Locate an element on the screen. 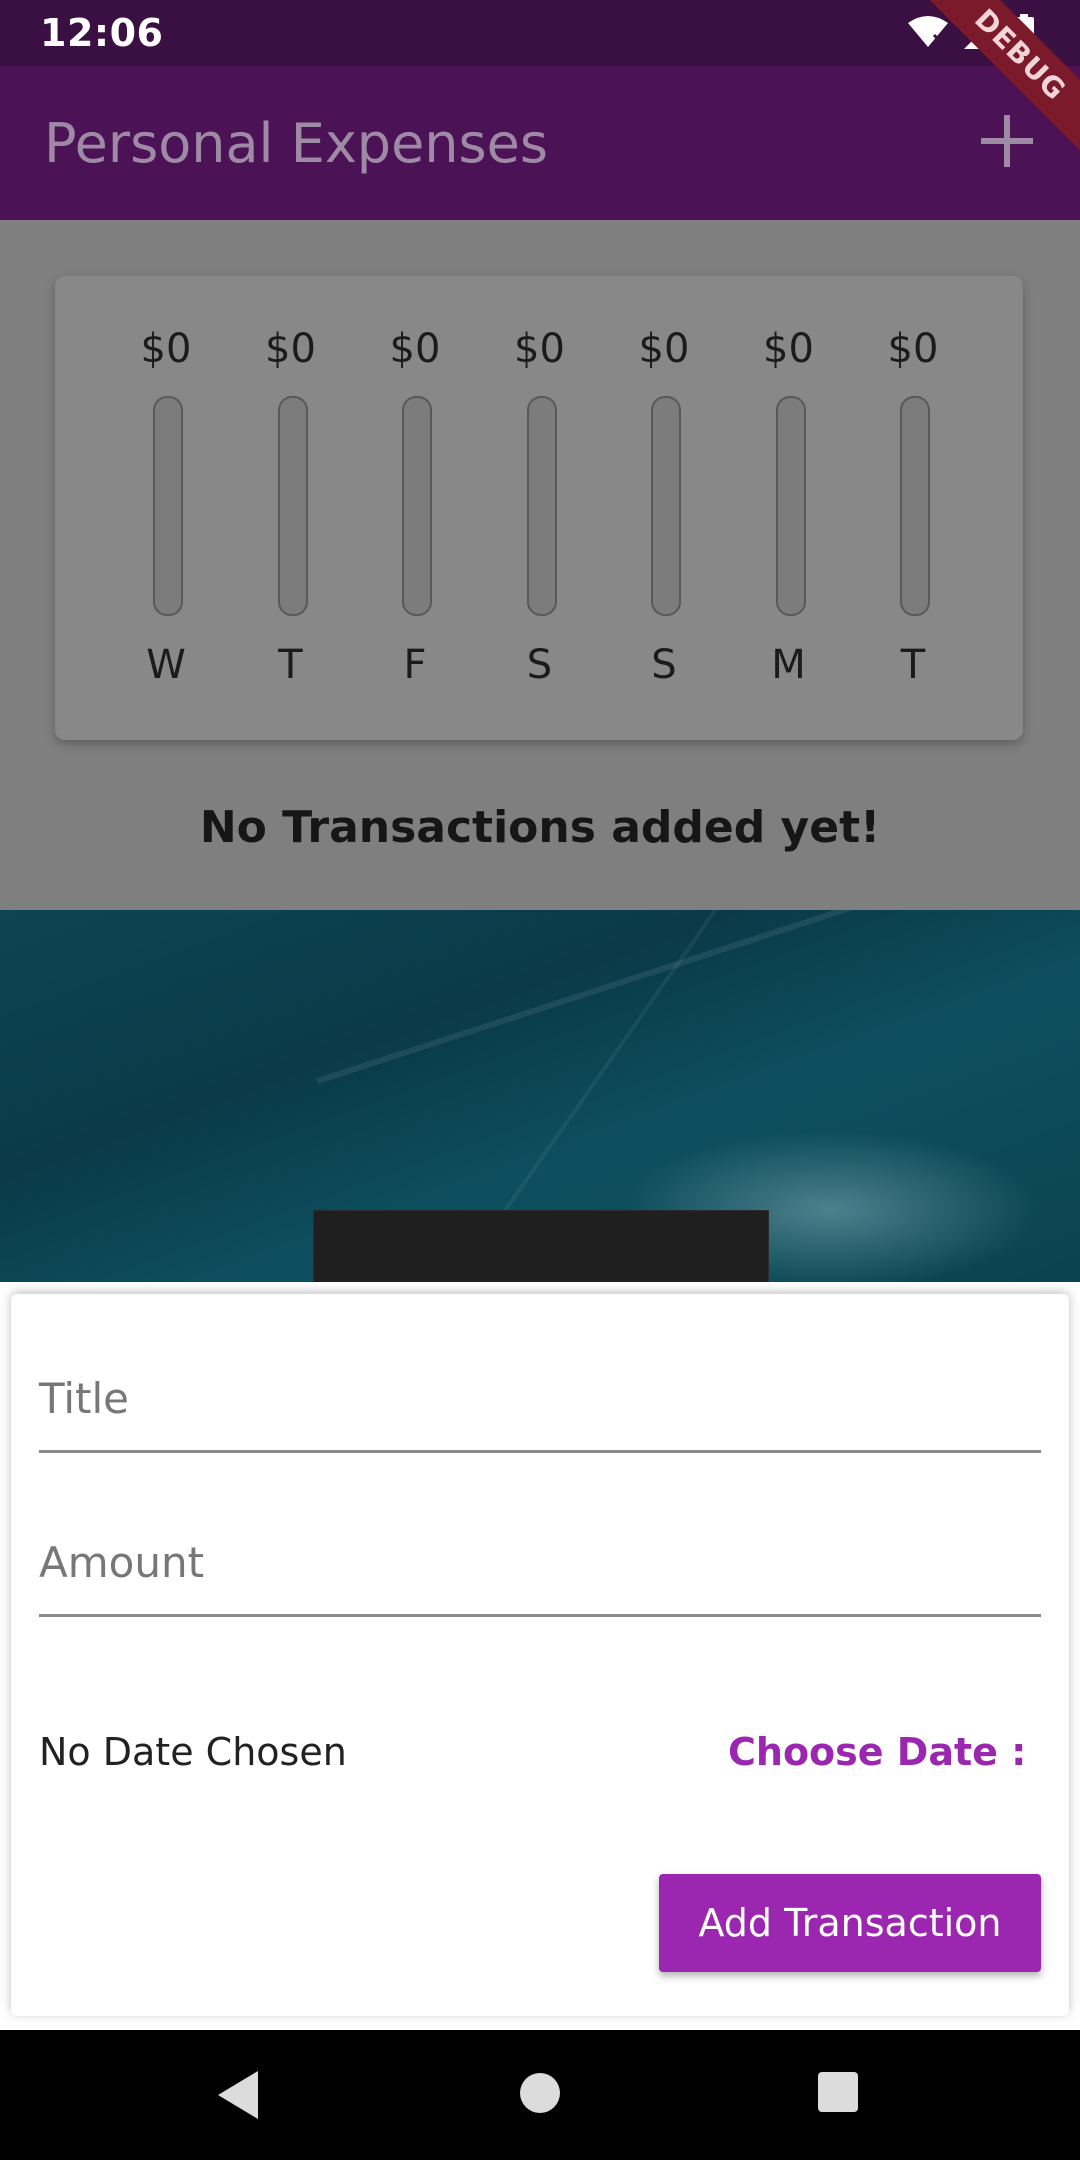  amount-field: Amount is located at coordinates (540, 1569).